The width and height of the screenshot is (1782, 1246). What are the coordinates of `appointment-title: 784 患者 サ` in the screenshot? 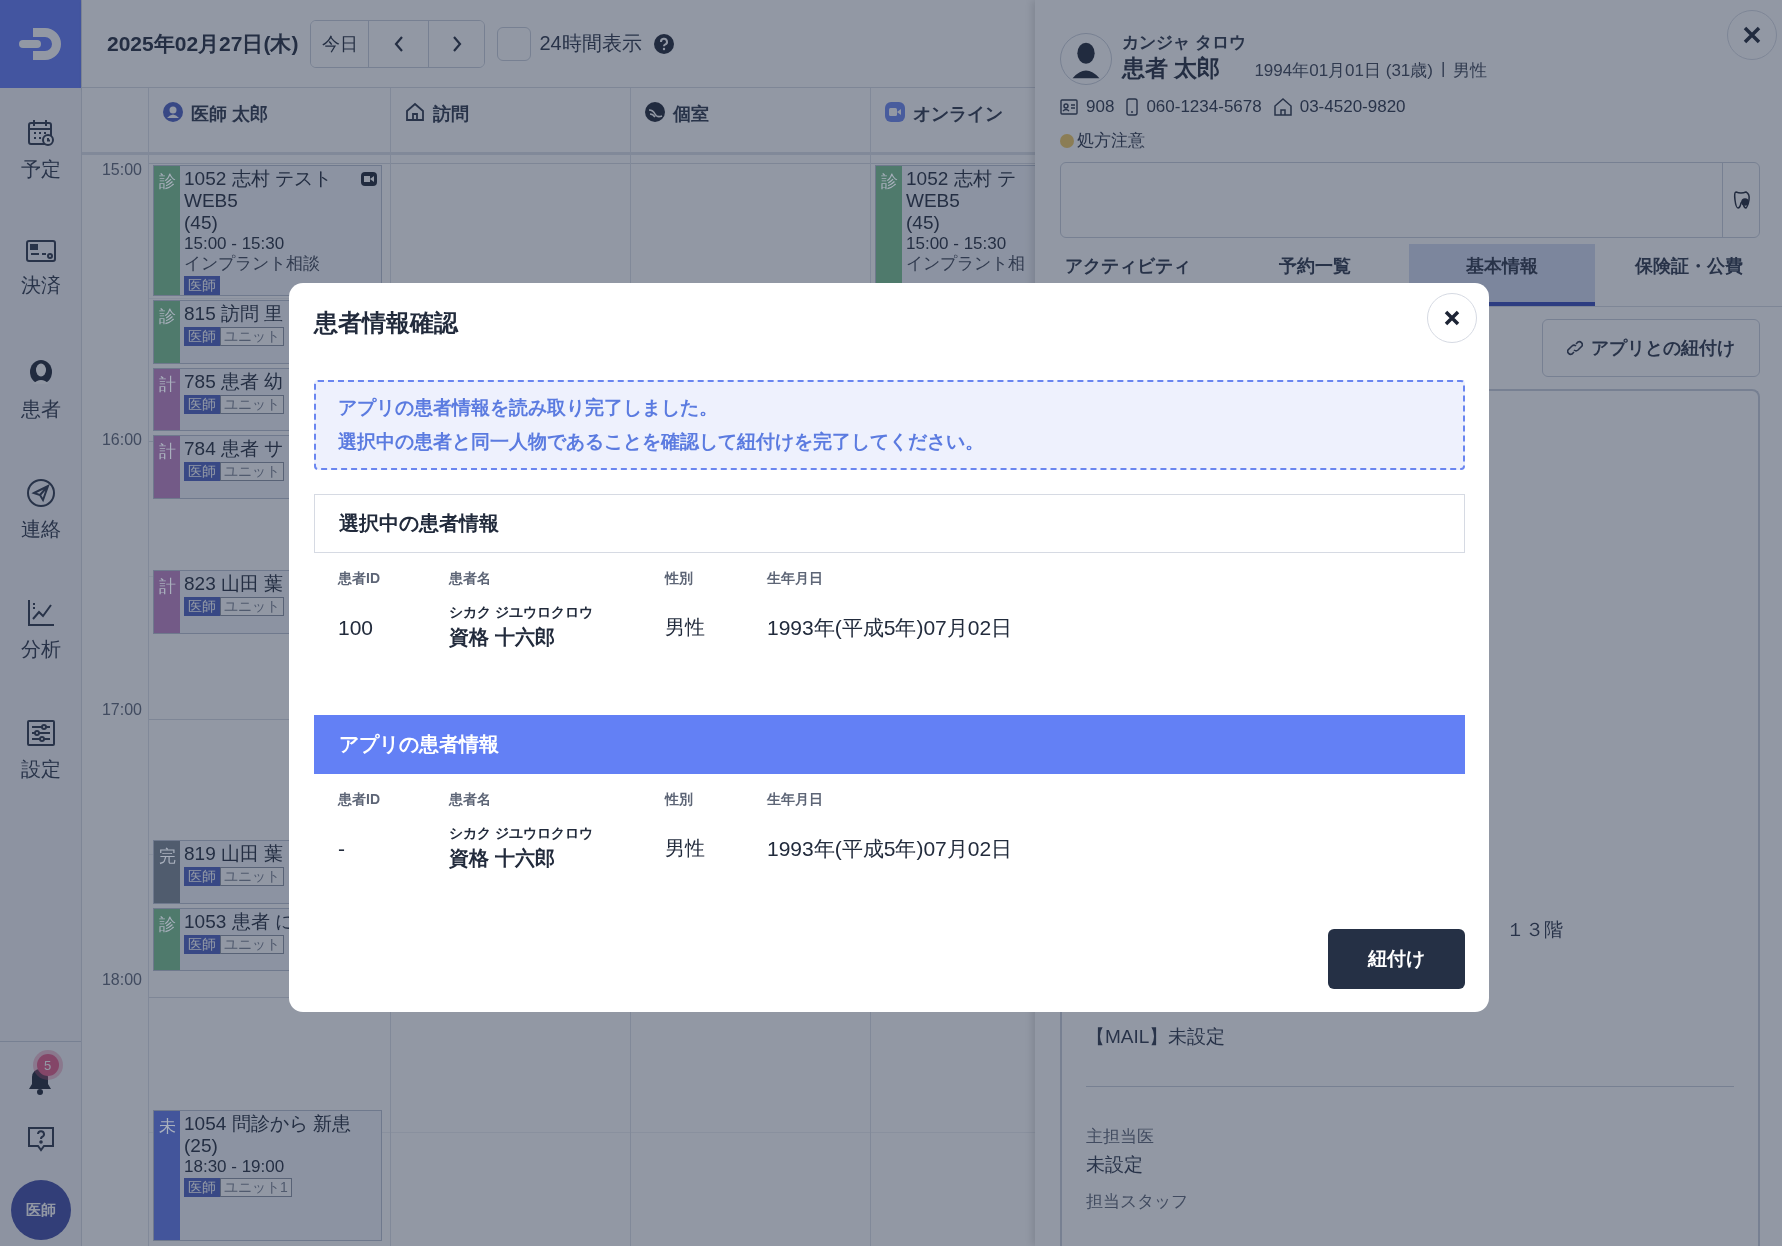 It's located at (234, 449).